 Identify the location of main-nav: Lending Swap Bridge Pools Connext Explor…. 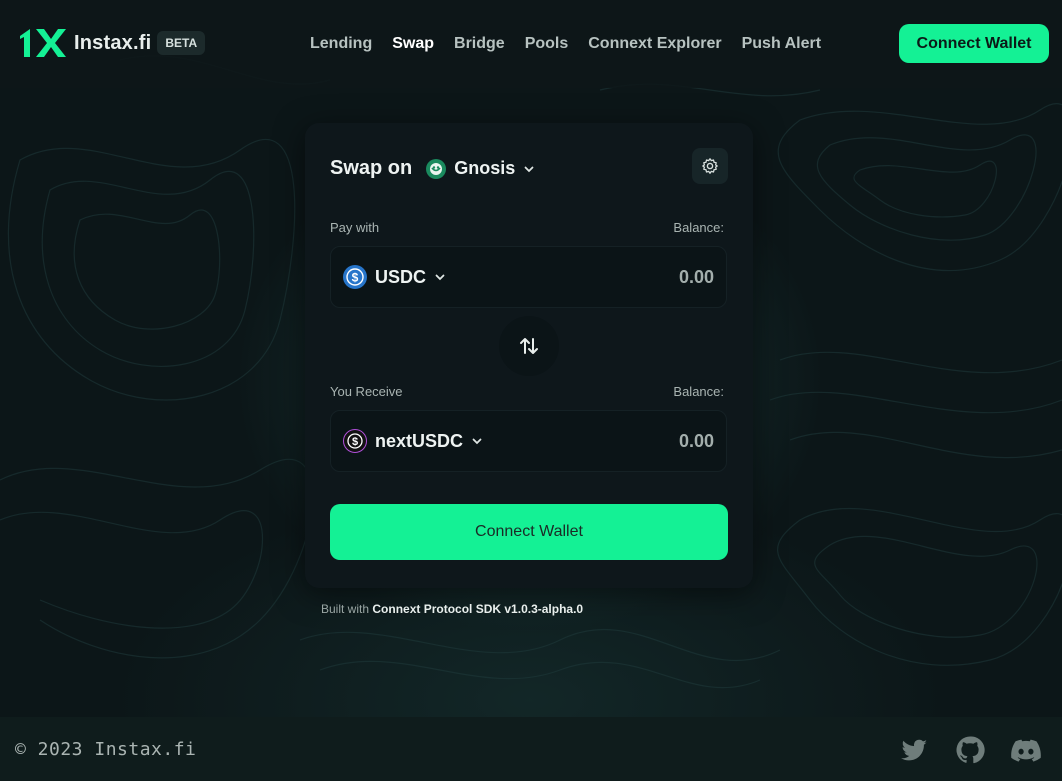
(565, 44).